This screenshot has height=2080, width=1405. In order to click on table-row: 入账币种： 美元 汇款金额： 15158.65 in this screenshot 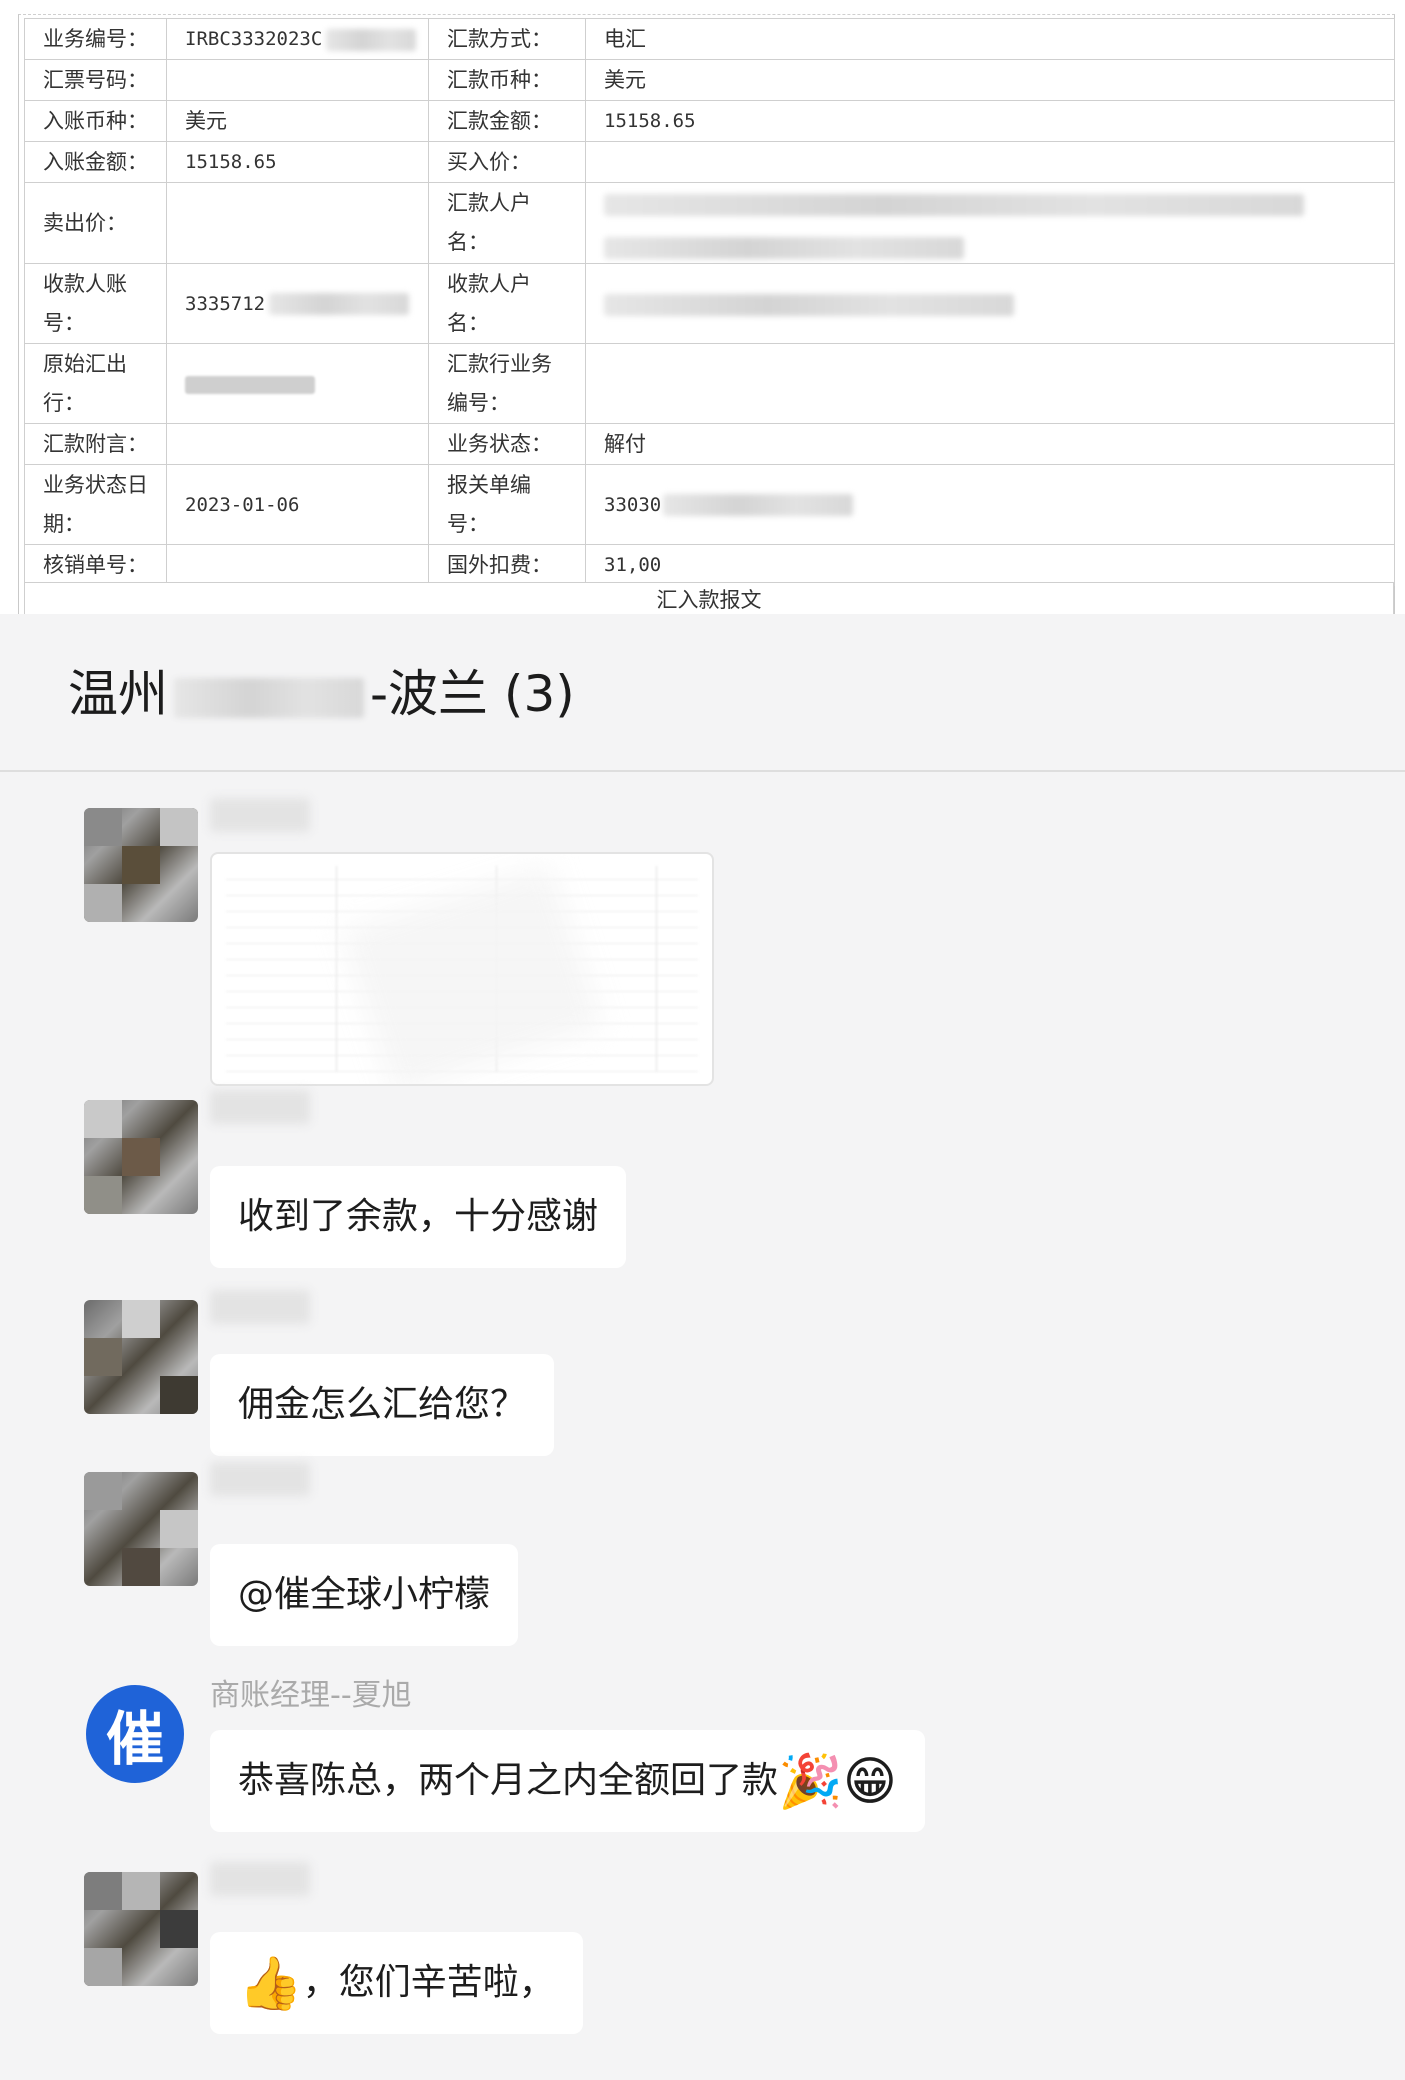, I will do `click(709, 121)`.